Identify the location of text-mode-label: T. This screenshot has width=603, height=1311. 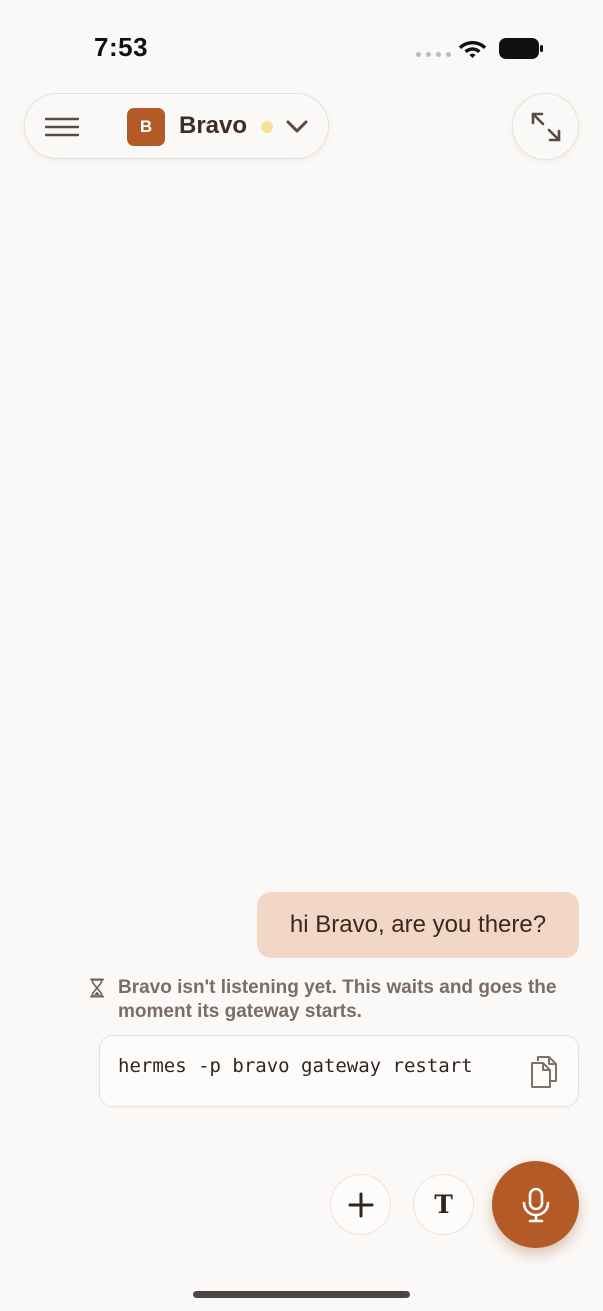
(443, 1204).